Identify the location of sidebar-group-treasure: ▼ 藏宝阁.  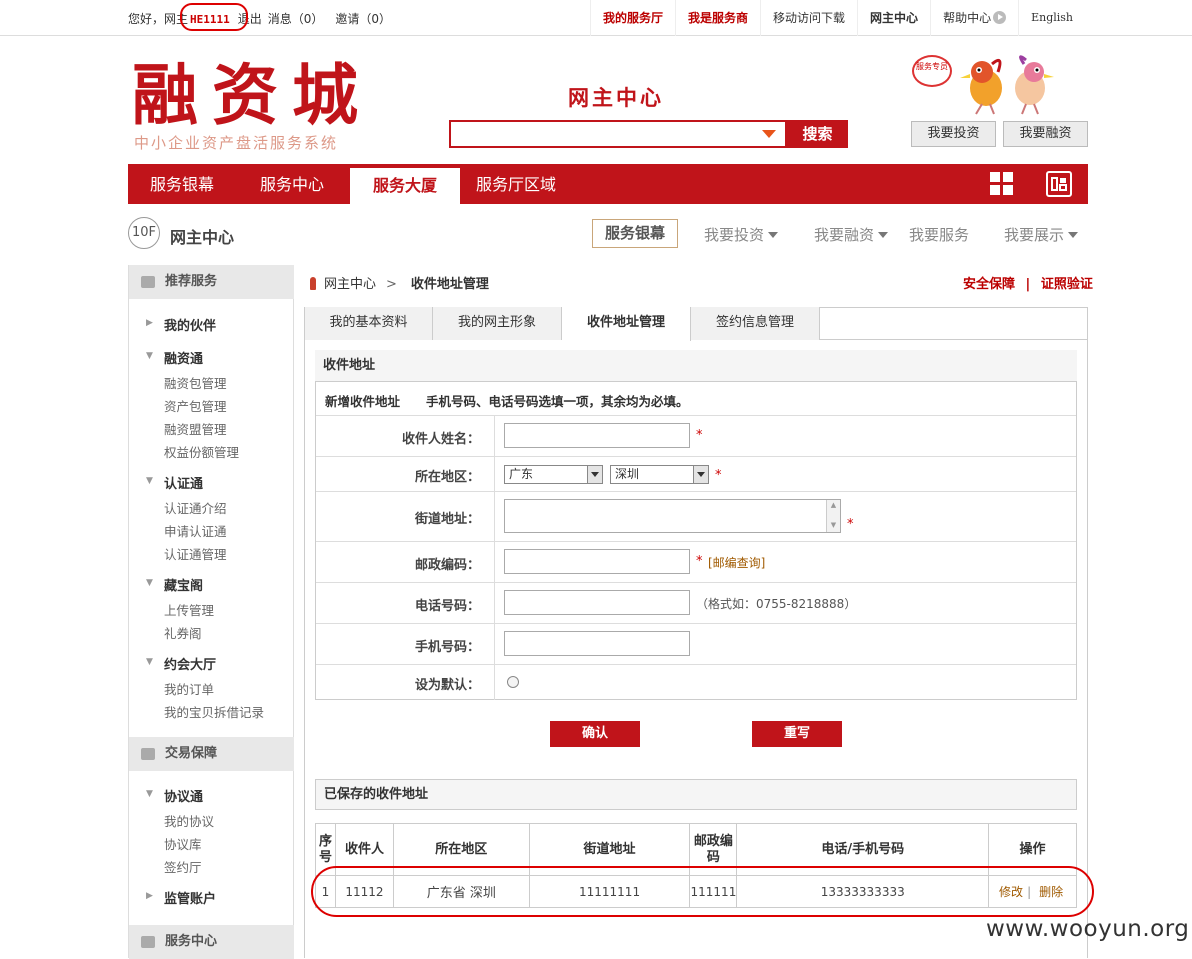
(174, 584).